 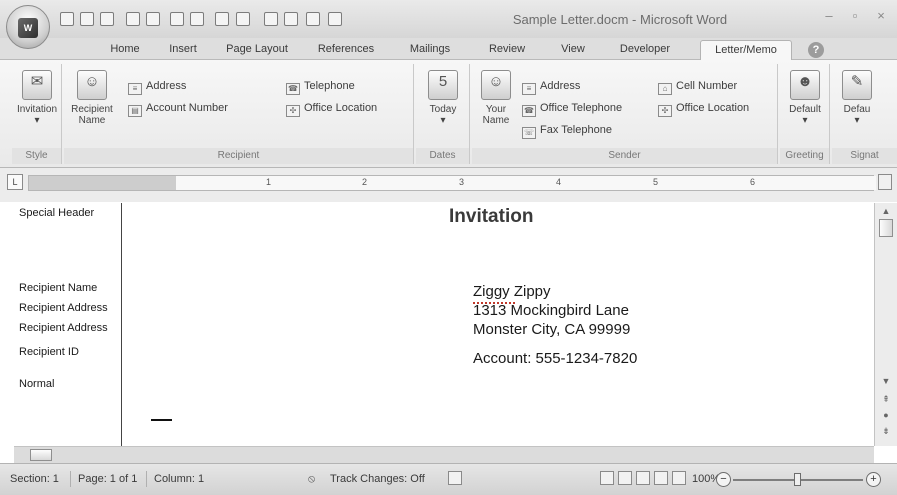 What do you see at coordinates (49, 352) in the screenshot?
I see `style-name: Recipient ID` at bounding box center [49, 352].